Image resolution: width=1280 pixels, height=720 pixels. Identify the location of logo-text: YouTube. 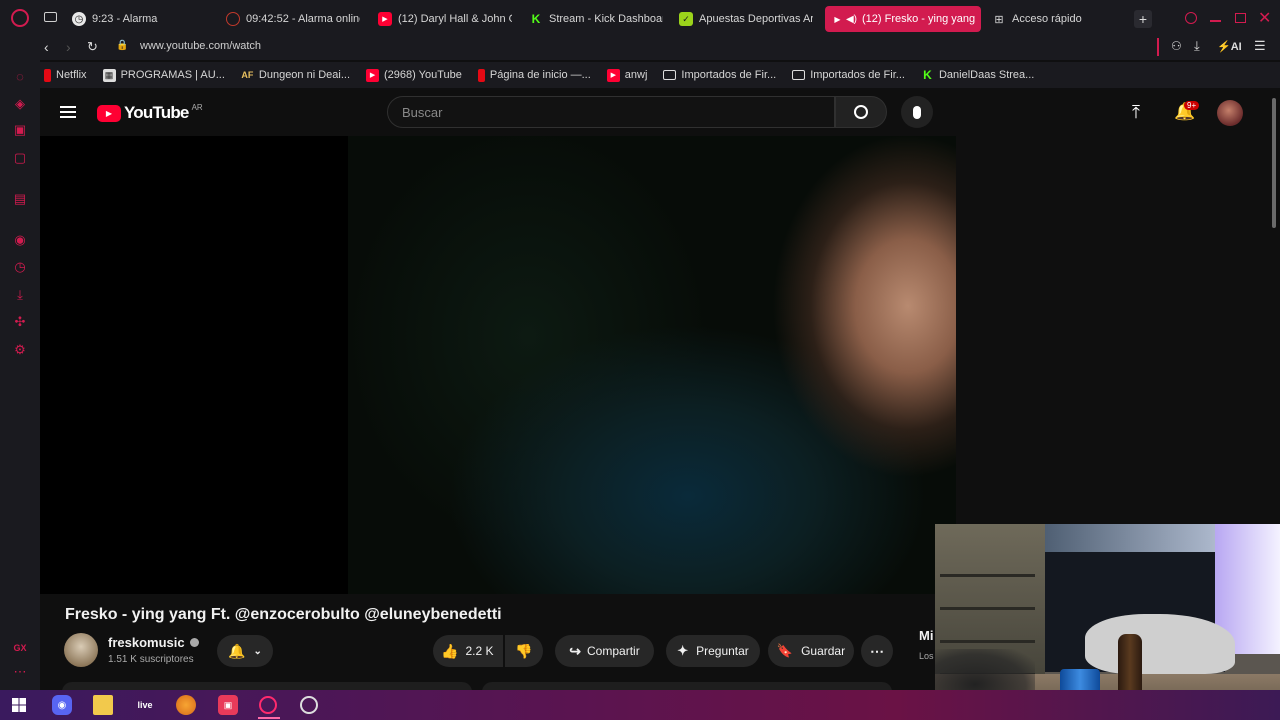
(156, 112).